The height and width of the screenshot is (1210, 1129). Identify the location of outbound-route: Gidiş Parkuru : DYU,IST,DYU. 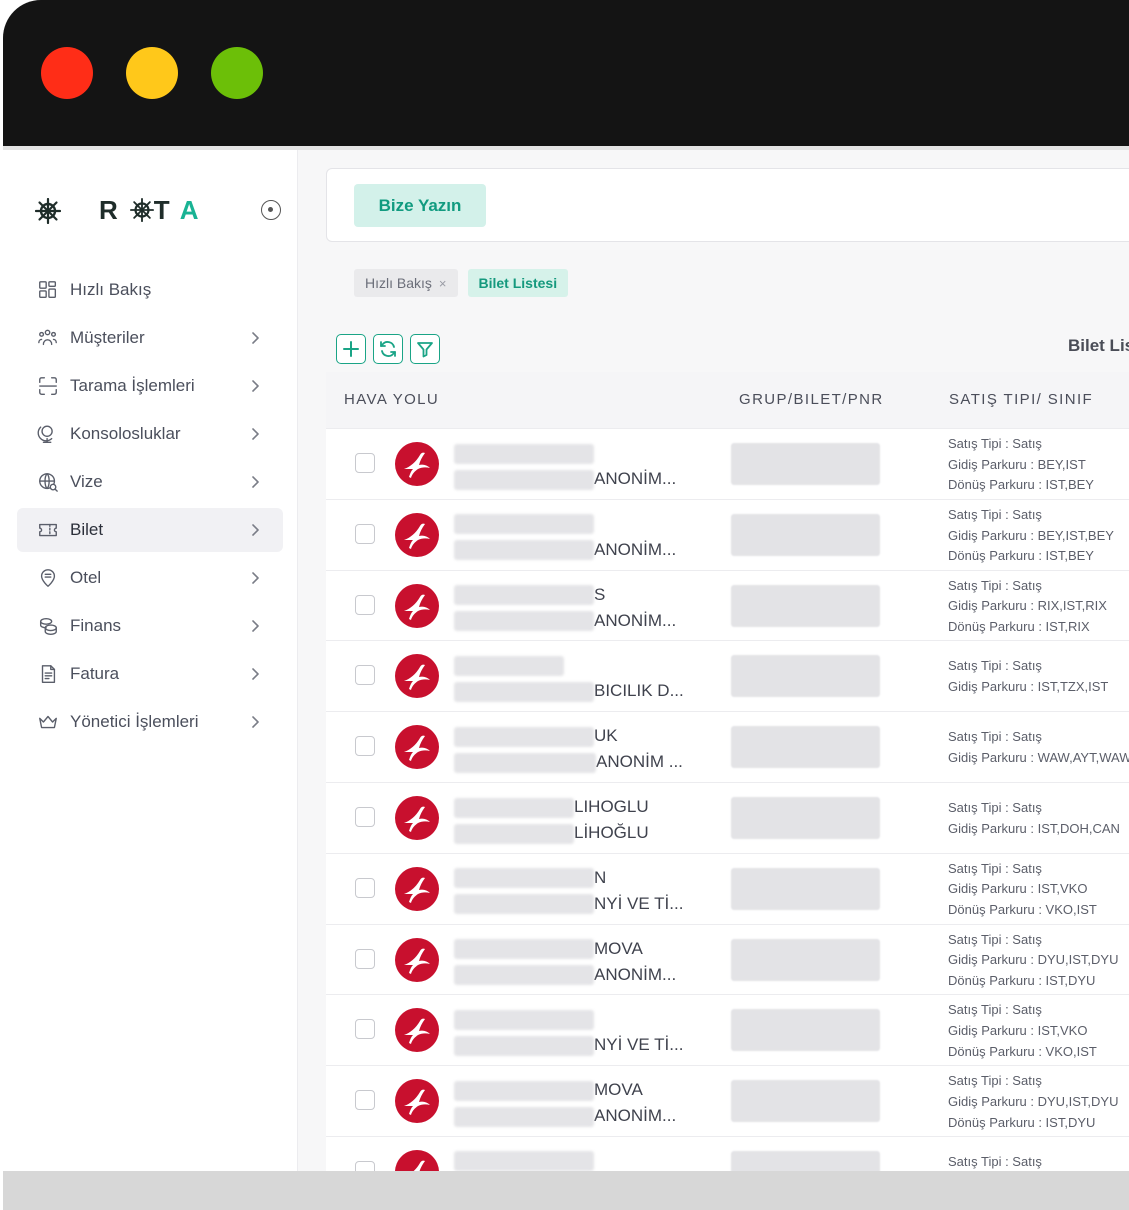
(1033, 960).